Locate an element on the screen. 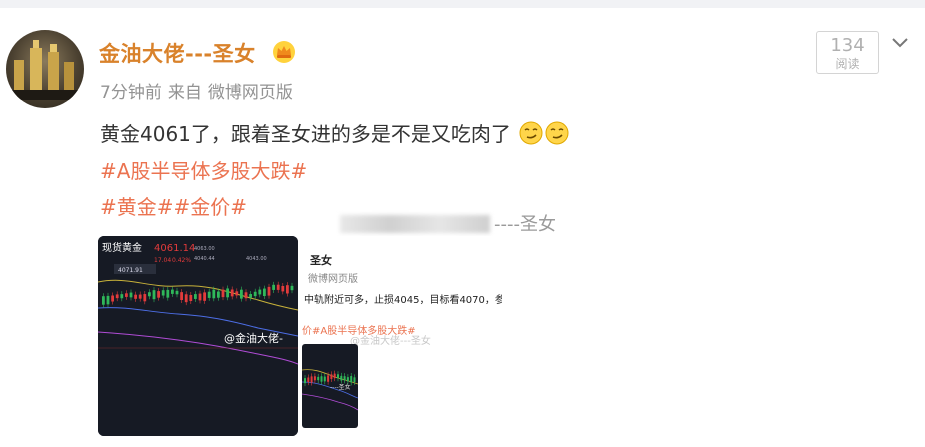 The image size is (925, 447). image2-header-text: ----圣女 is located at coordinates (525, 224).